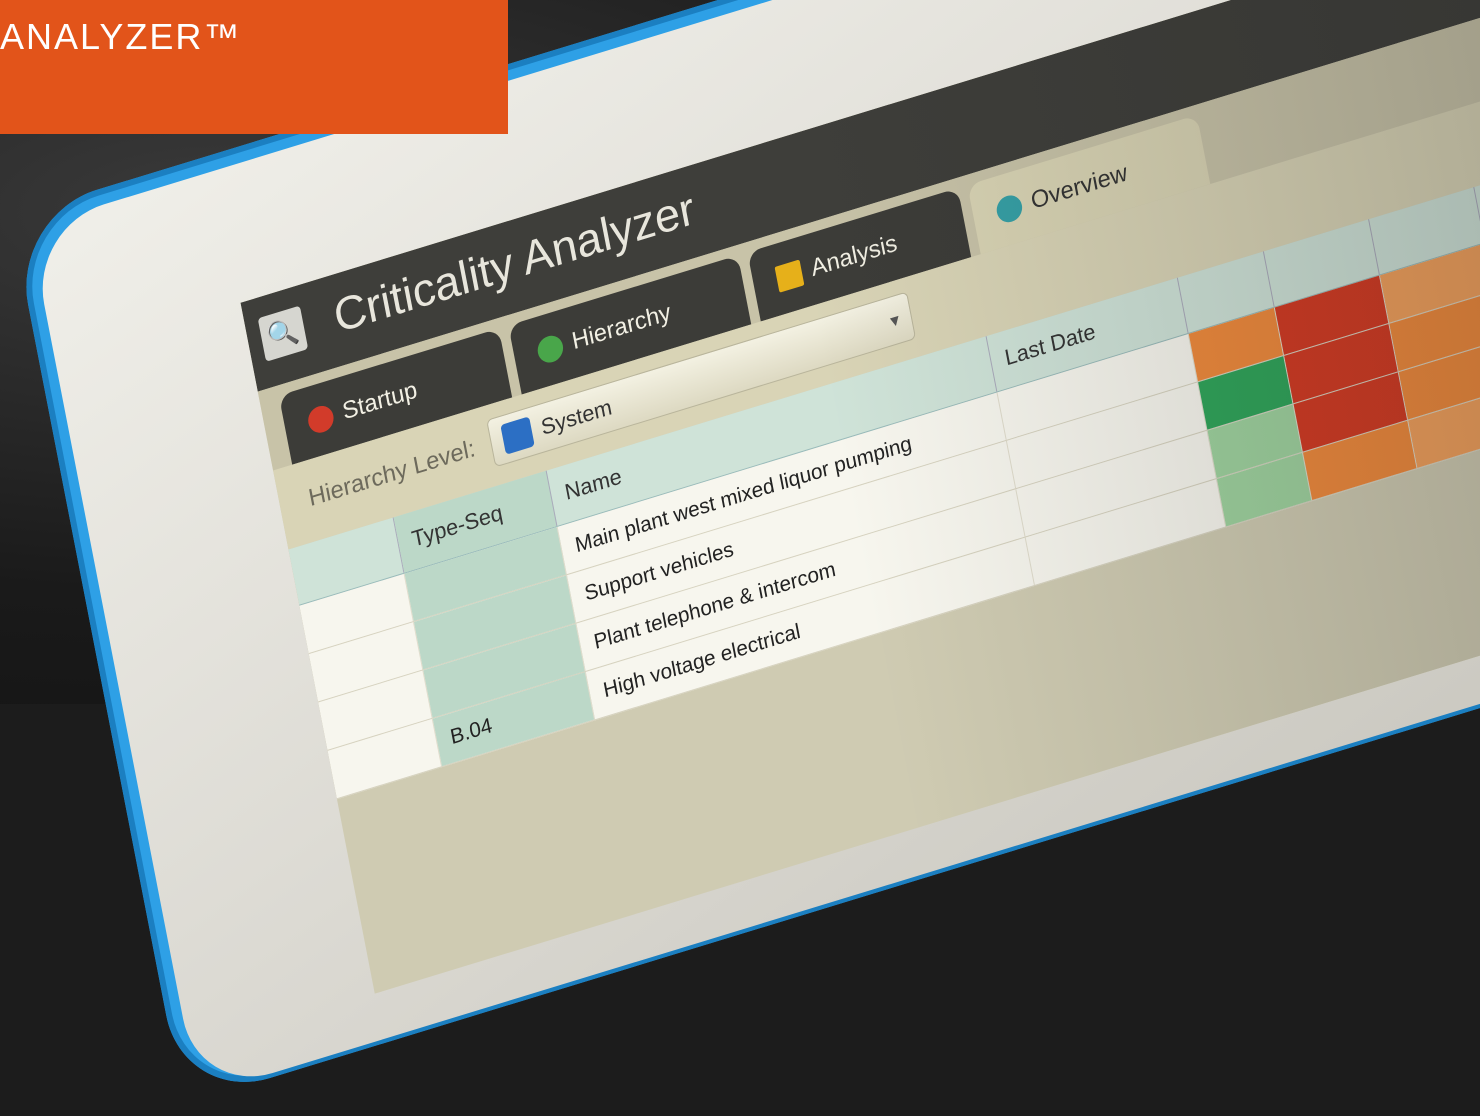  Describe the element at coordinates (517, 435) in the screenshot. I see `system-icon` at that location.